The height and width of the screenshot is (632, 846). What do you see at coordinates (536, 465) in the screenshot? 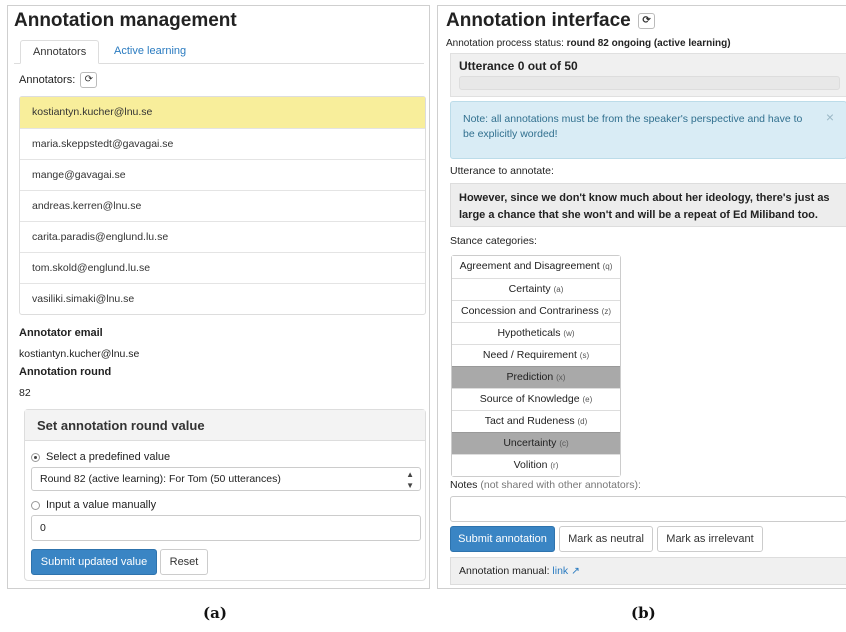
I see `stance-category-item: Volition (r)` at bounding box center [536, 465].